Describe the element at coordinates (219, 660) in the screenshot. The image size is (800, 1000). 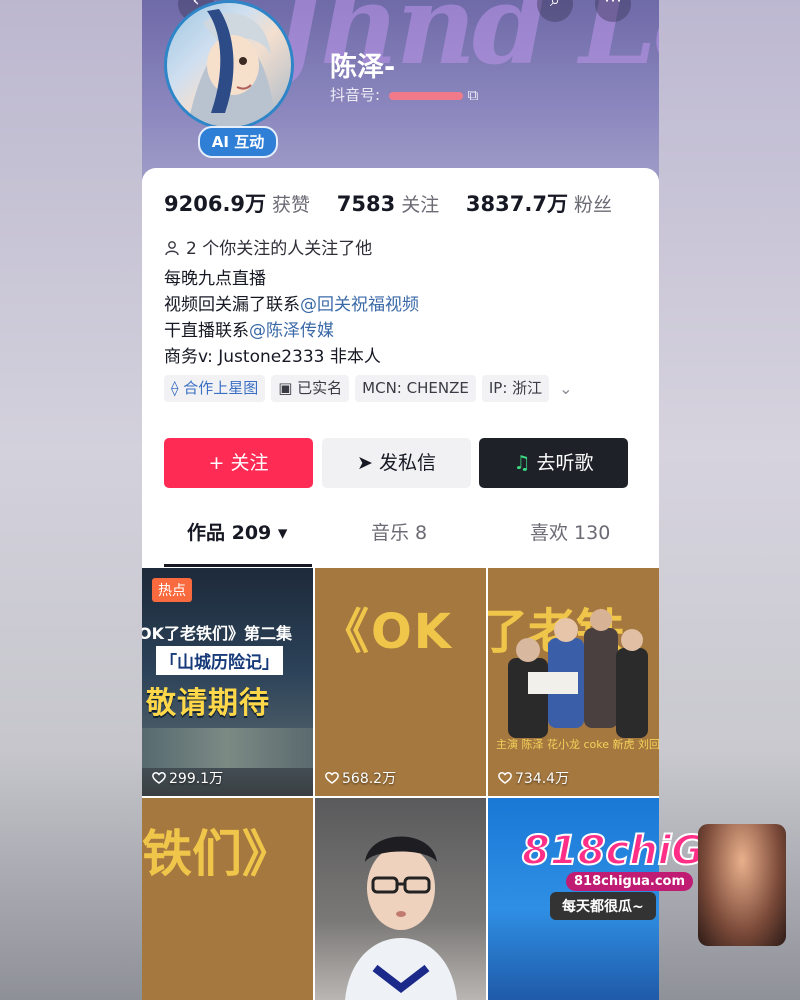
I see `video-subtitle-text: 「山城历险记」` at that location.